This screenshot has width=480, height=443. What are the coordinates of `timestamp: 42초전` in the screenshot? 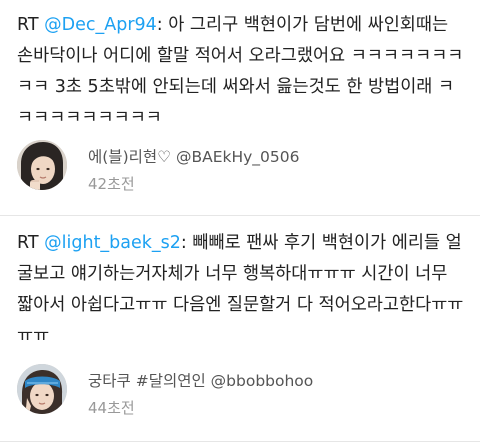 It's located at (111, 184).